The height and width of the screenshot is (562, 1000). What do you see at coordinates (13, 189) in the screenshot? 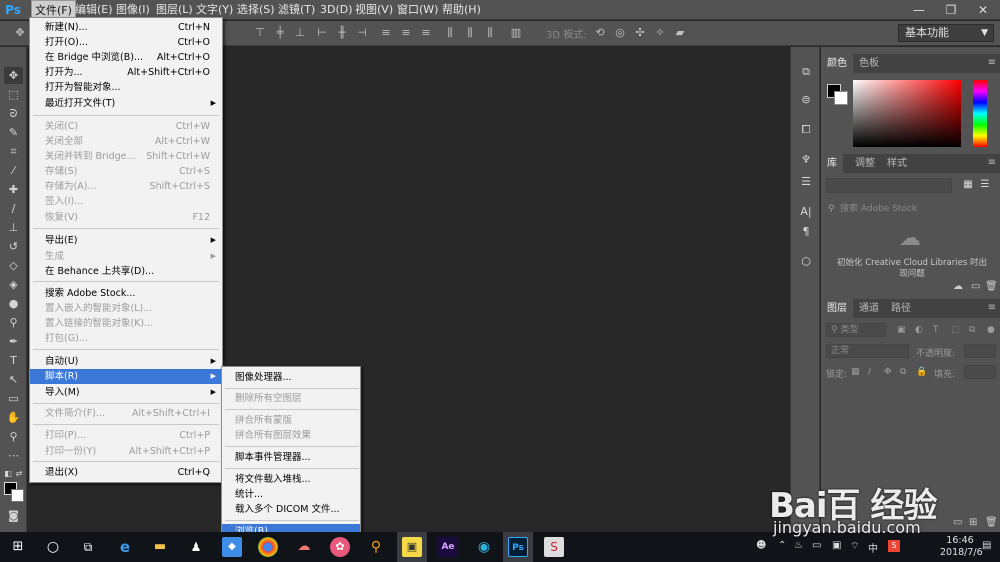
I see `healing-brush-tool-icon: ✚` at bounding box center [13, 189].